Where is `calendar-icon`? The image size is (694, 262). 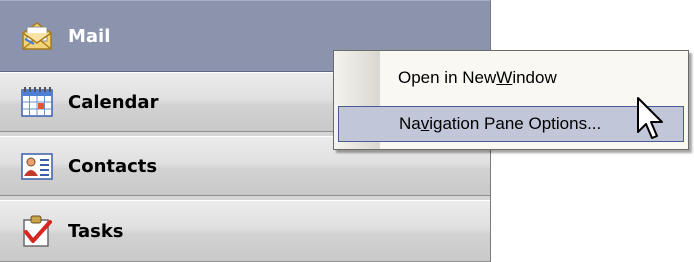 calendar-icon is located at coordinates (37, 102).